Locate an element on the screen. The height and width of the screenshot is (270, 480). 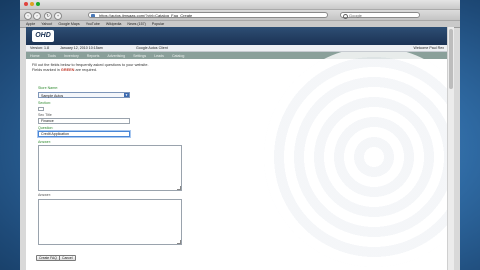
nav-item: Tools is located at coordinates (52, 56).